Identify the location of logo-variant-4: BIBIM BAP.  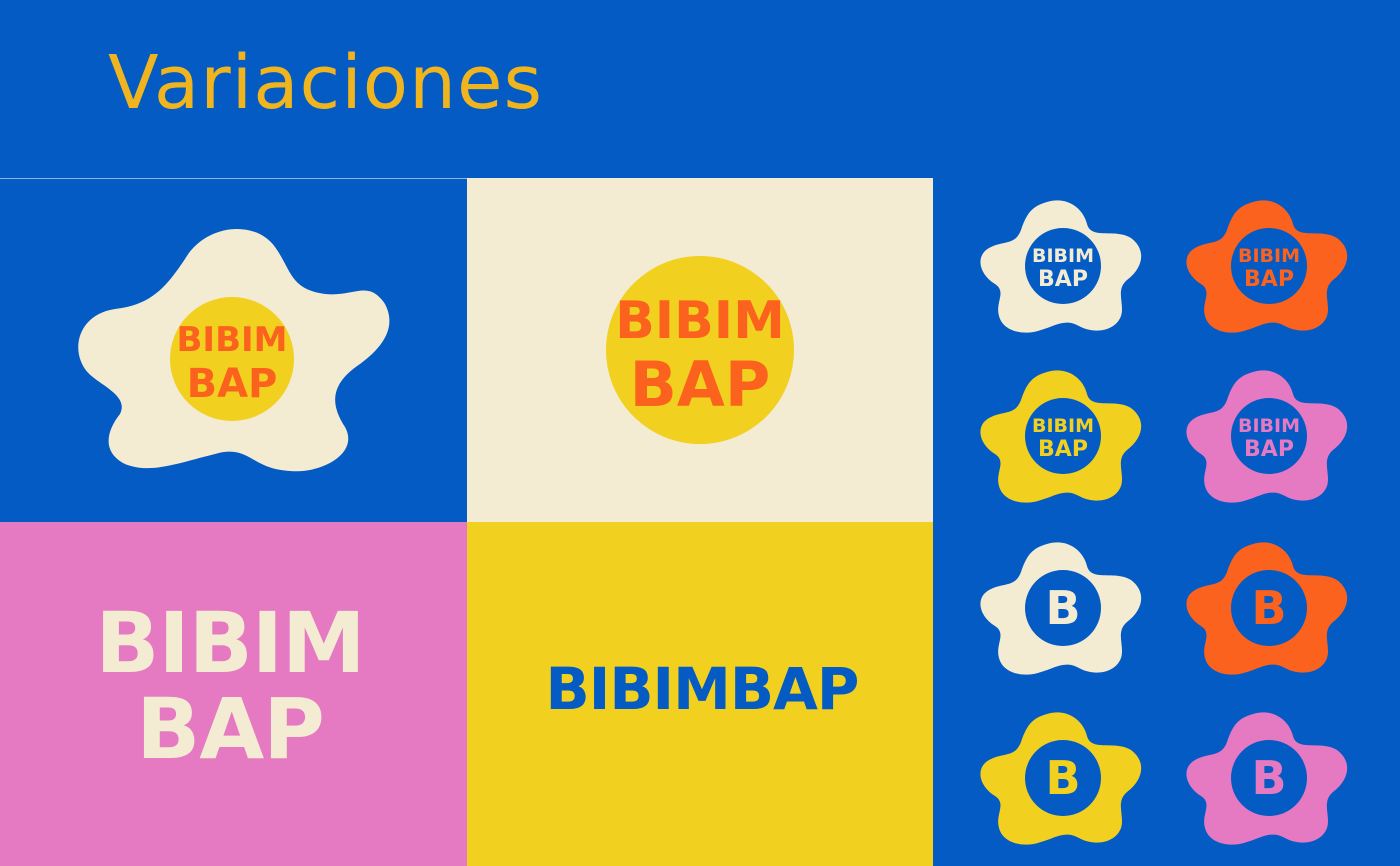
(1271, 439).